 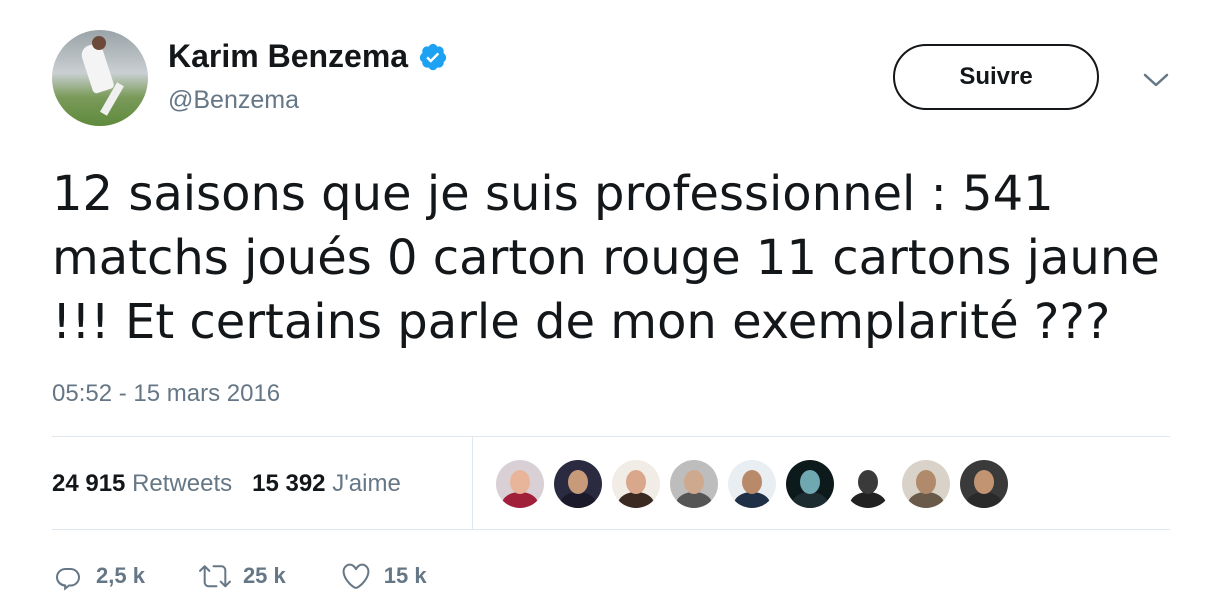 What do you see at coordinates (996, 77) in the screenshot?
I see `follow-button: Suivre` at bounding box center [996, 77].